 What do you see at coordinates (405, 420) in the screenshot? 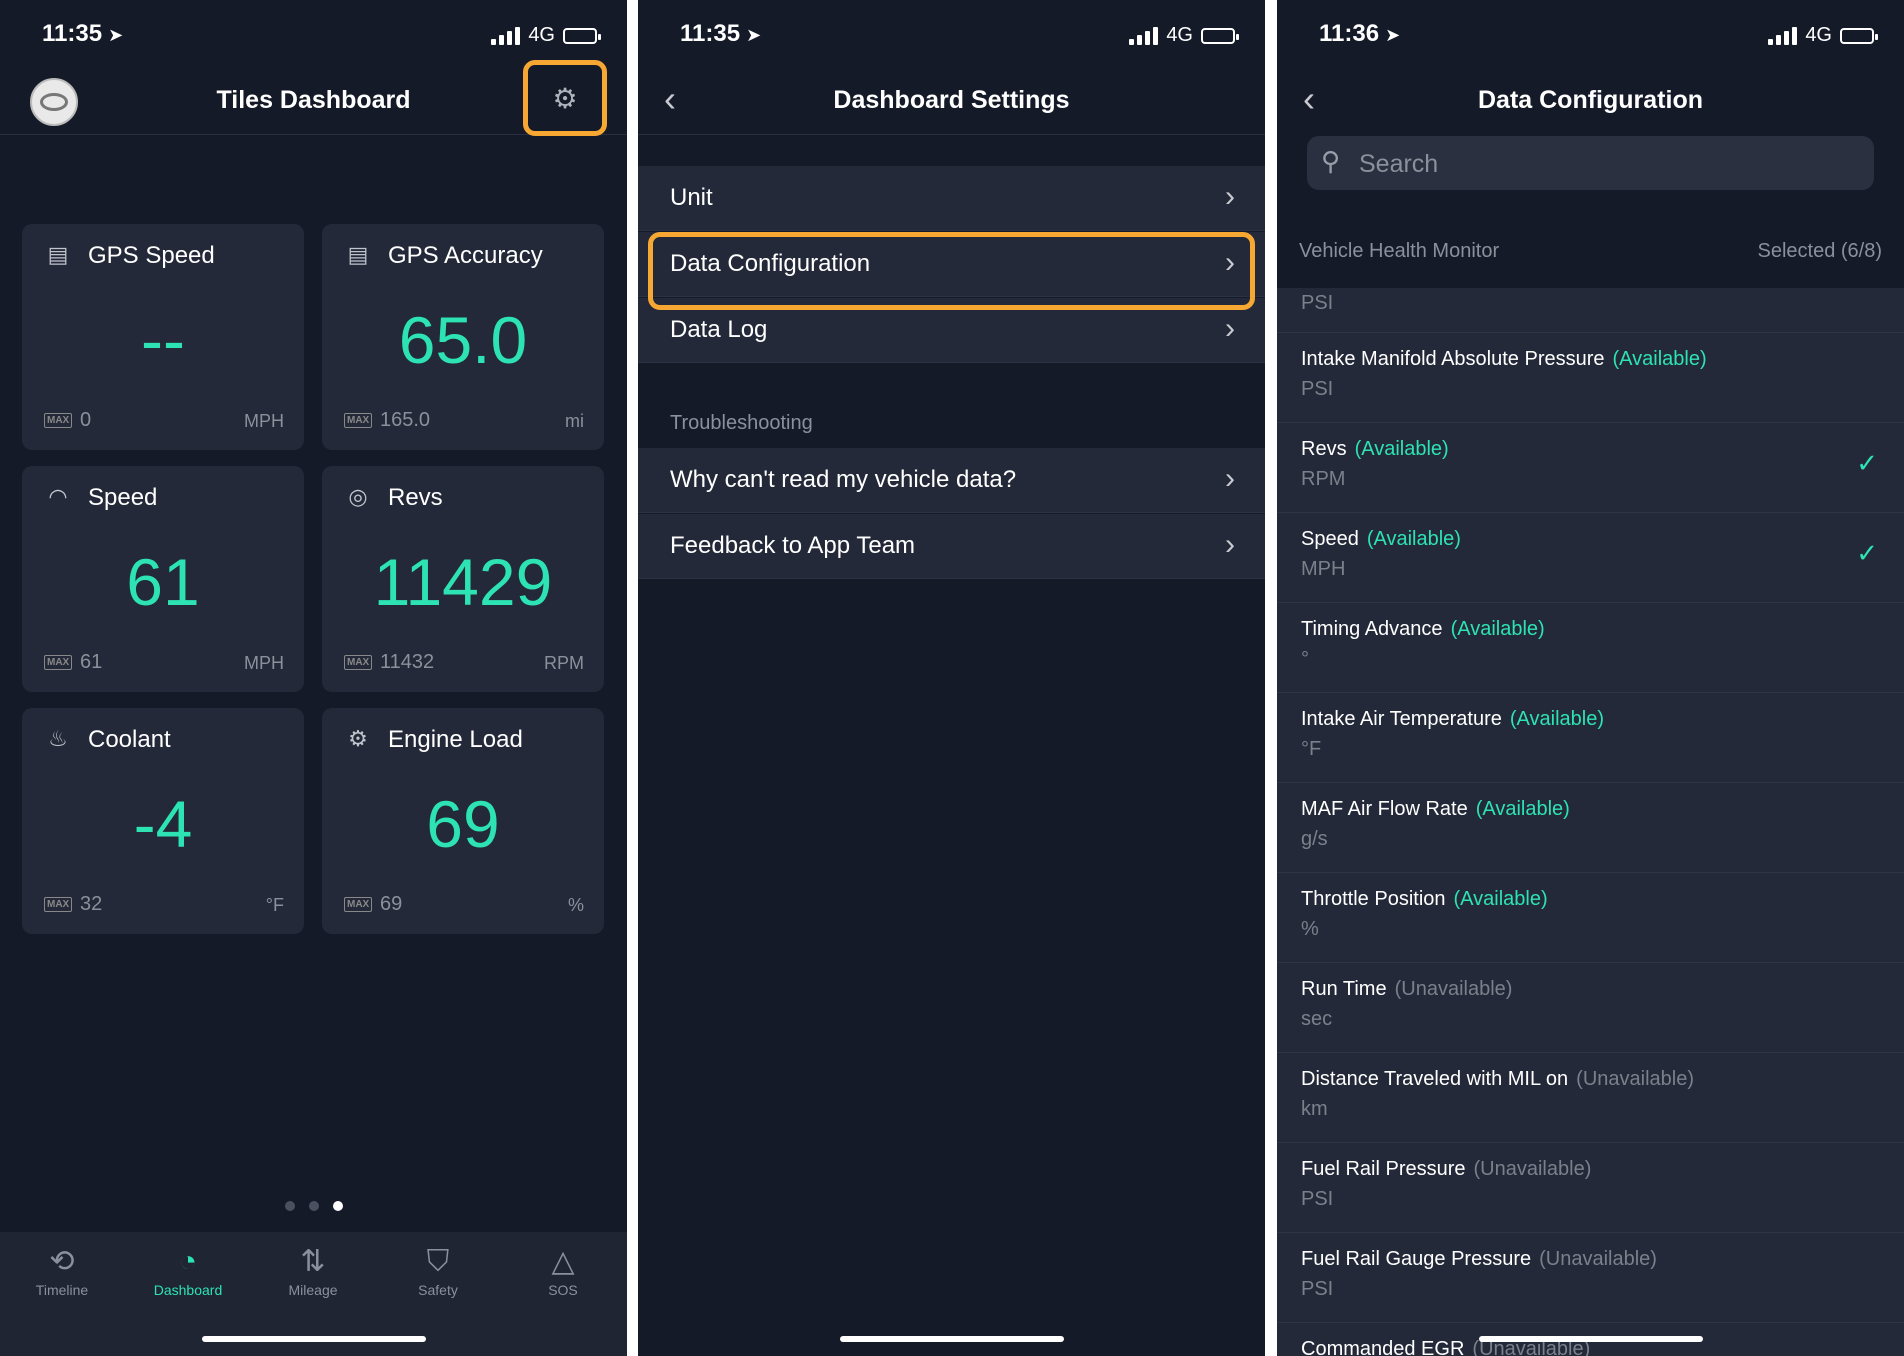
I see `tile-max-value: 165.0` at bounding box center [405, 420].